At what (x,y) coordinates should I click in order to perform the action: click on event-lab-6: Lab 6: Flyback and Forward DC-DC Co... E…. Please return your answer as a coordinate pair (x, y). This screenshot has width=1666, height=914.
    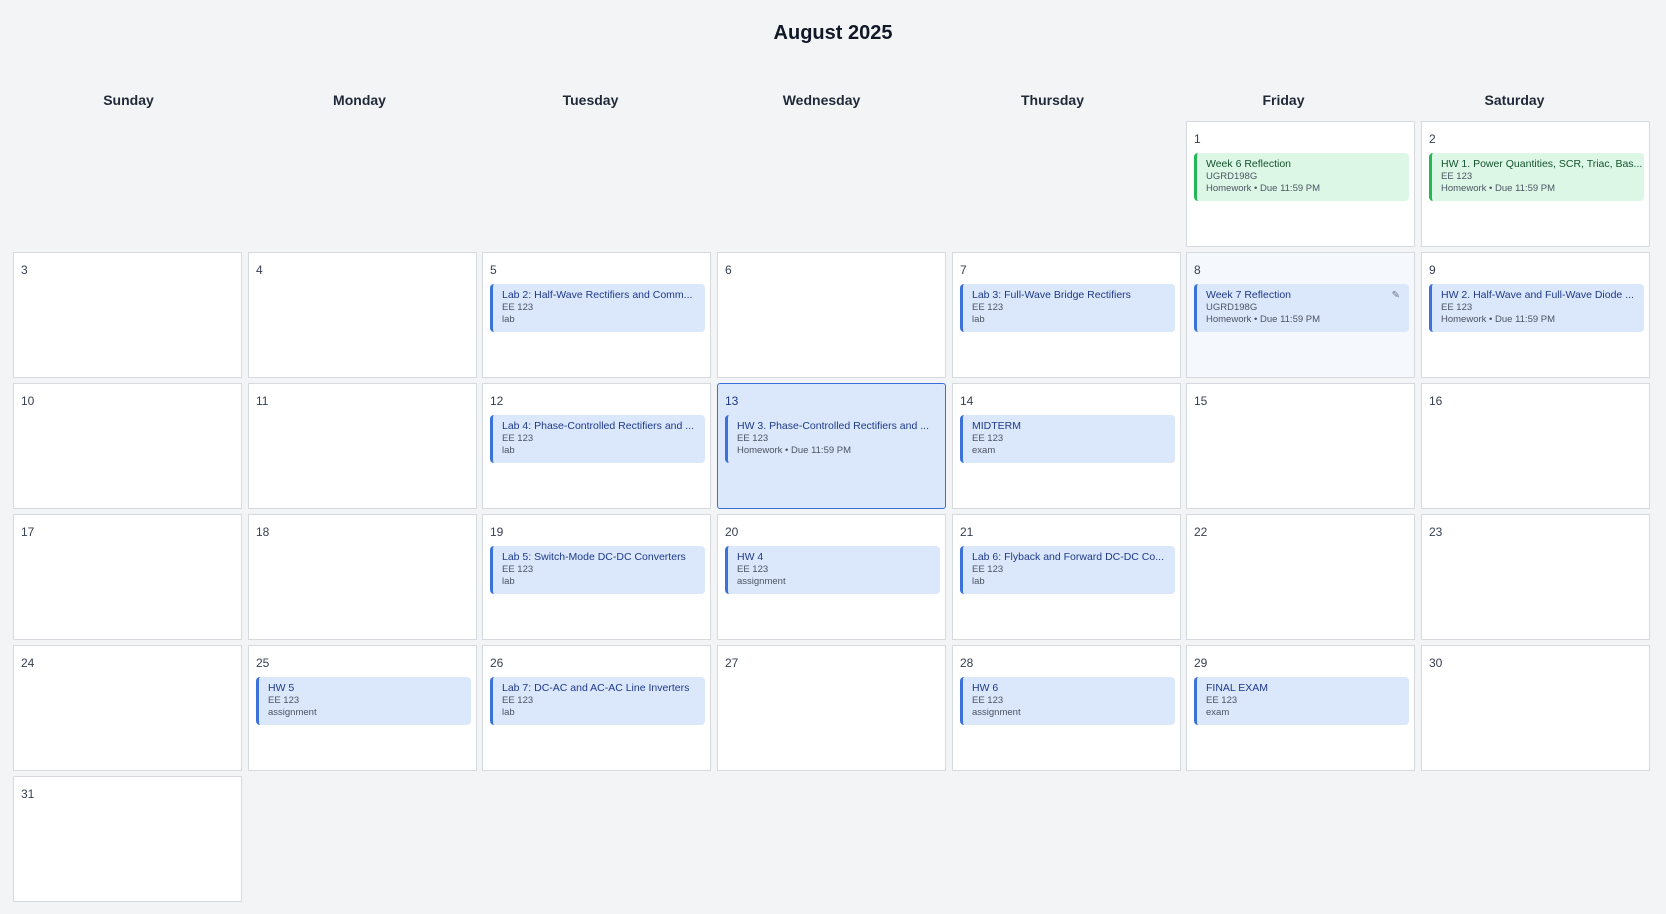
    Looking at the image, I should click on (1067, 570).